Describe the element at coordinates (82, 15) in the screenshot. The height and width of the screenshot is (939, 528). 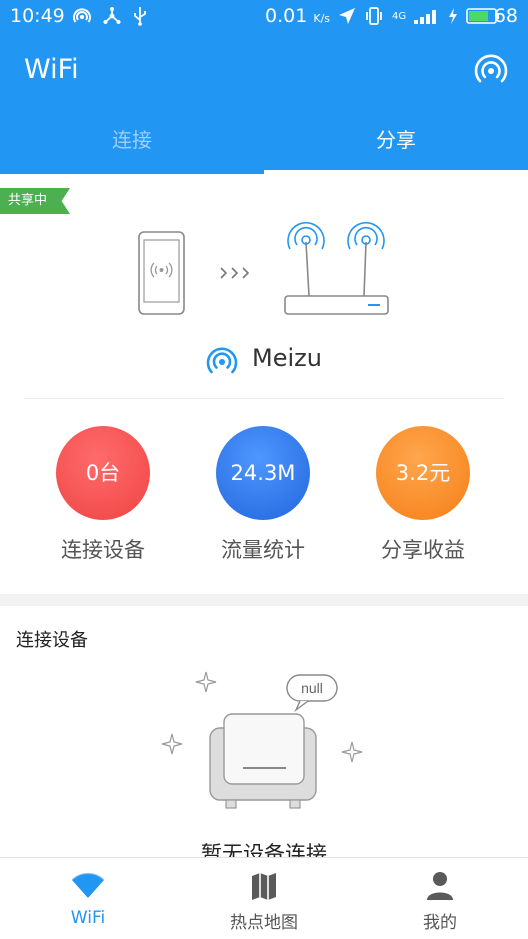
I see `hotspot-status-icon` at that location.